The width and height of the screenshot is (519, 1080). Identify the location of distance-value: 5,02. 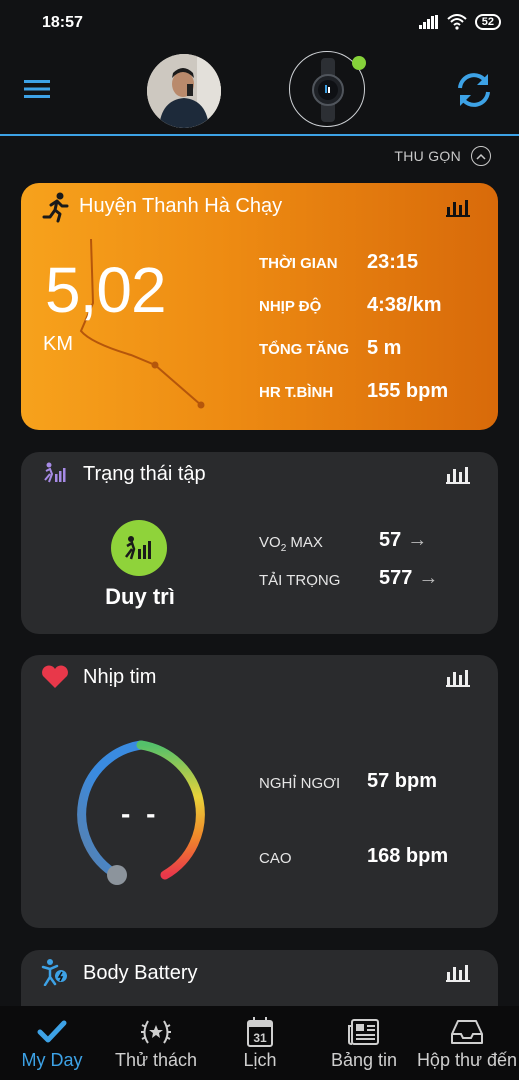
(106, 290).